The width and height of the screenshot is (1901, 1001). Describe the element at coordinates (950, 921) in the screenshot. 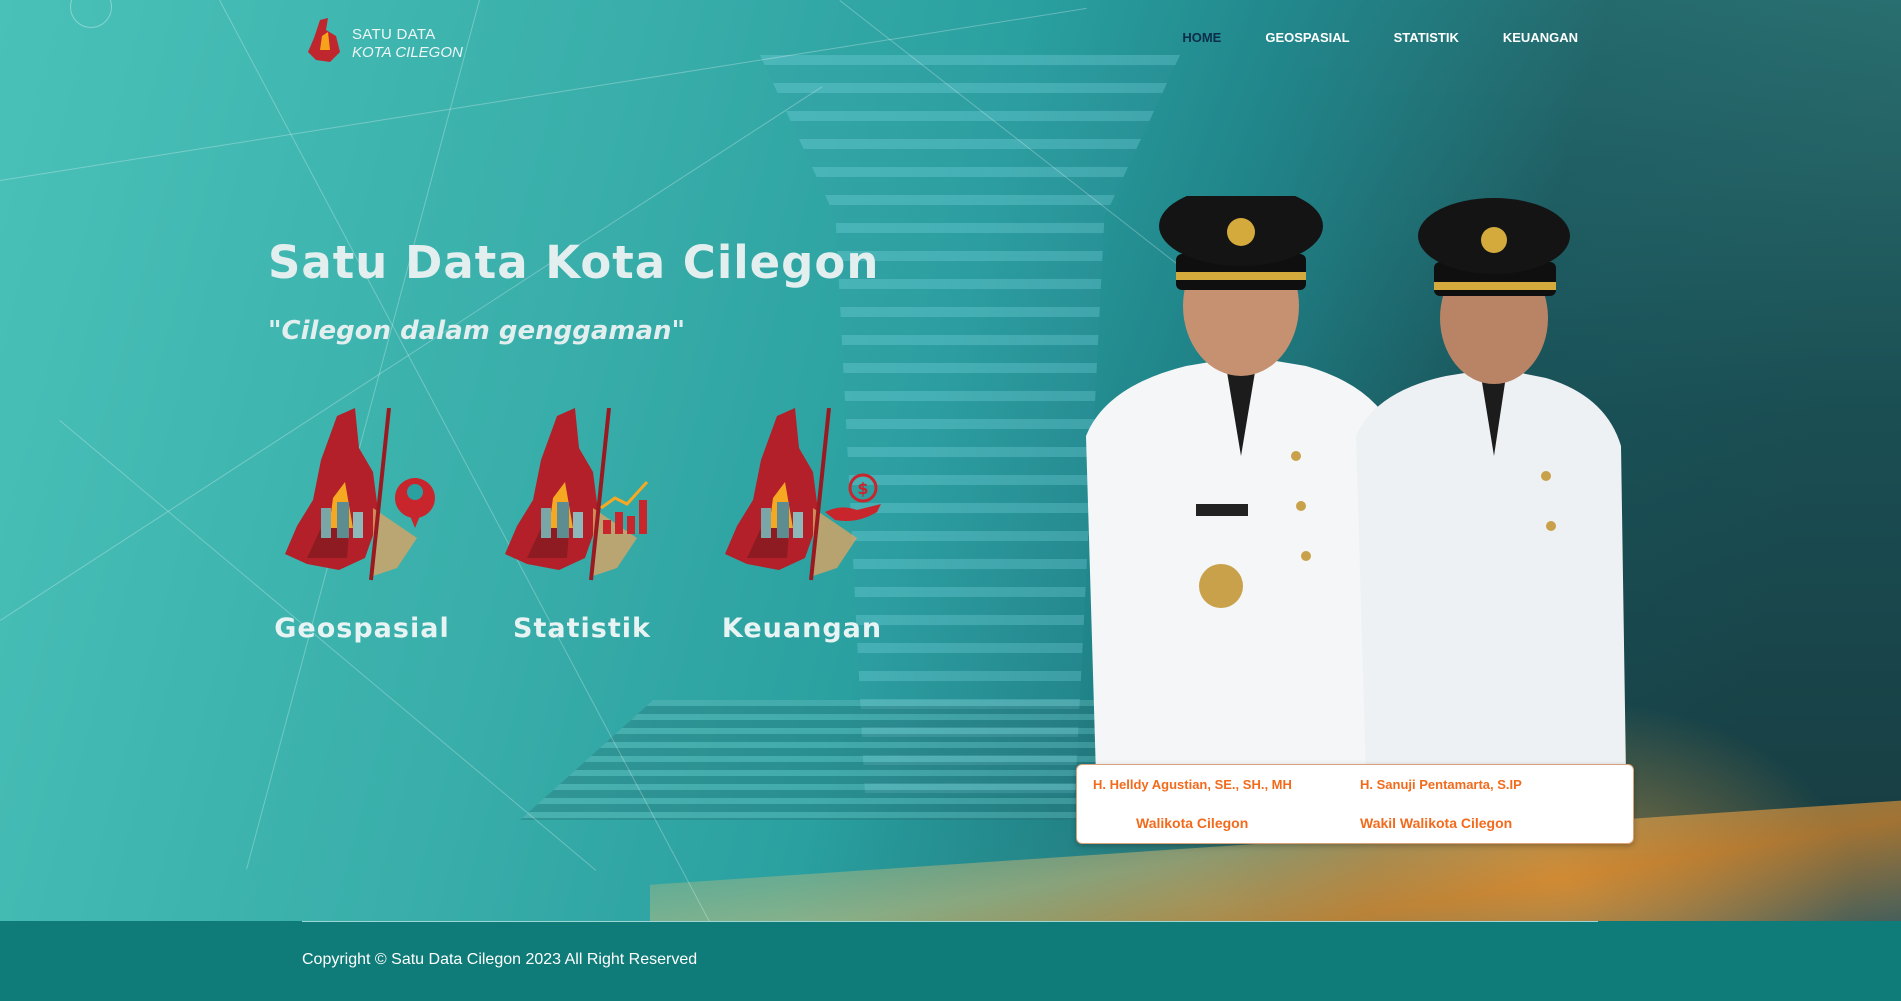

I see `footer-divider` at that location.